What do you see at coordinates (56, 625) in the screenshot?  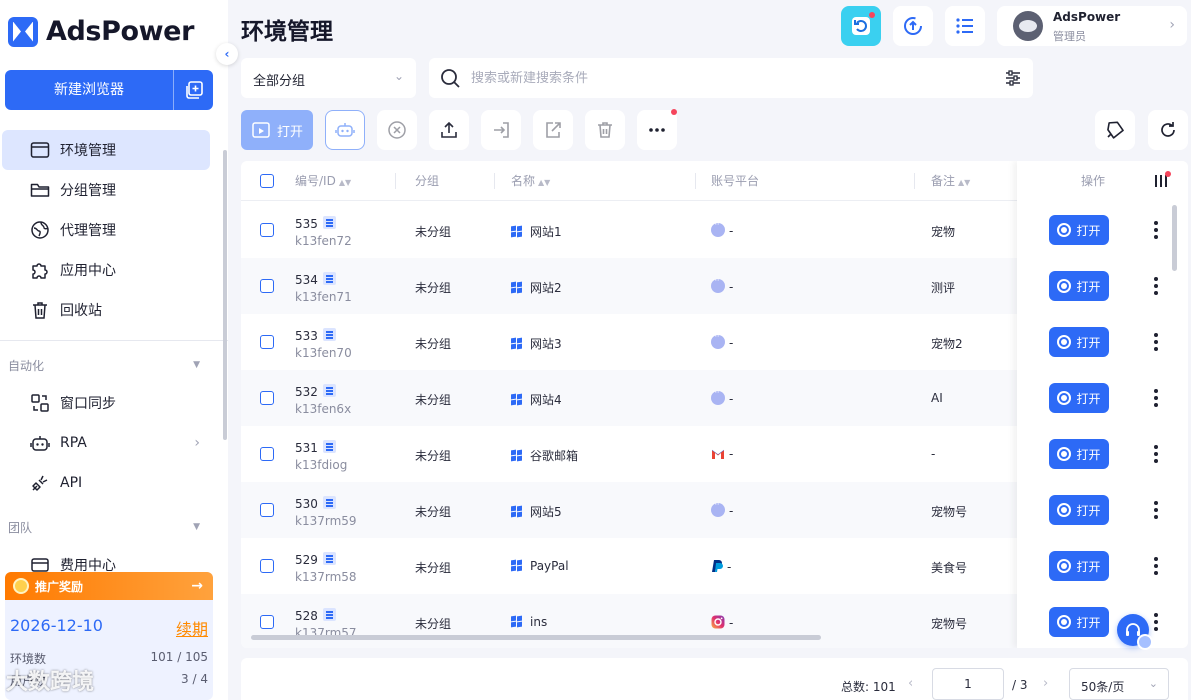 I see `subscription-expiry-date: 2026-12-10` at bounding box center [56, 625].